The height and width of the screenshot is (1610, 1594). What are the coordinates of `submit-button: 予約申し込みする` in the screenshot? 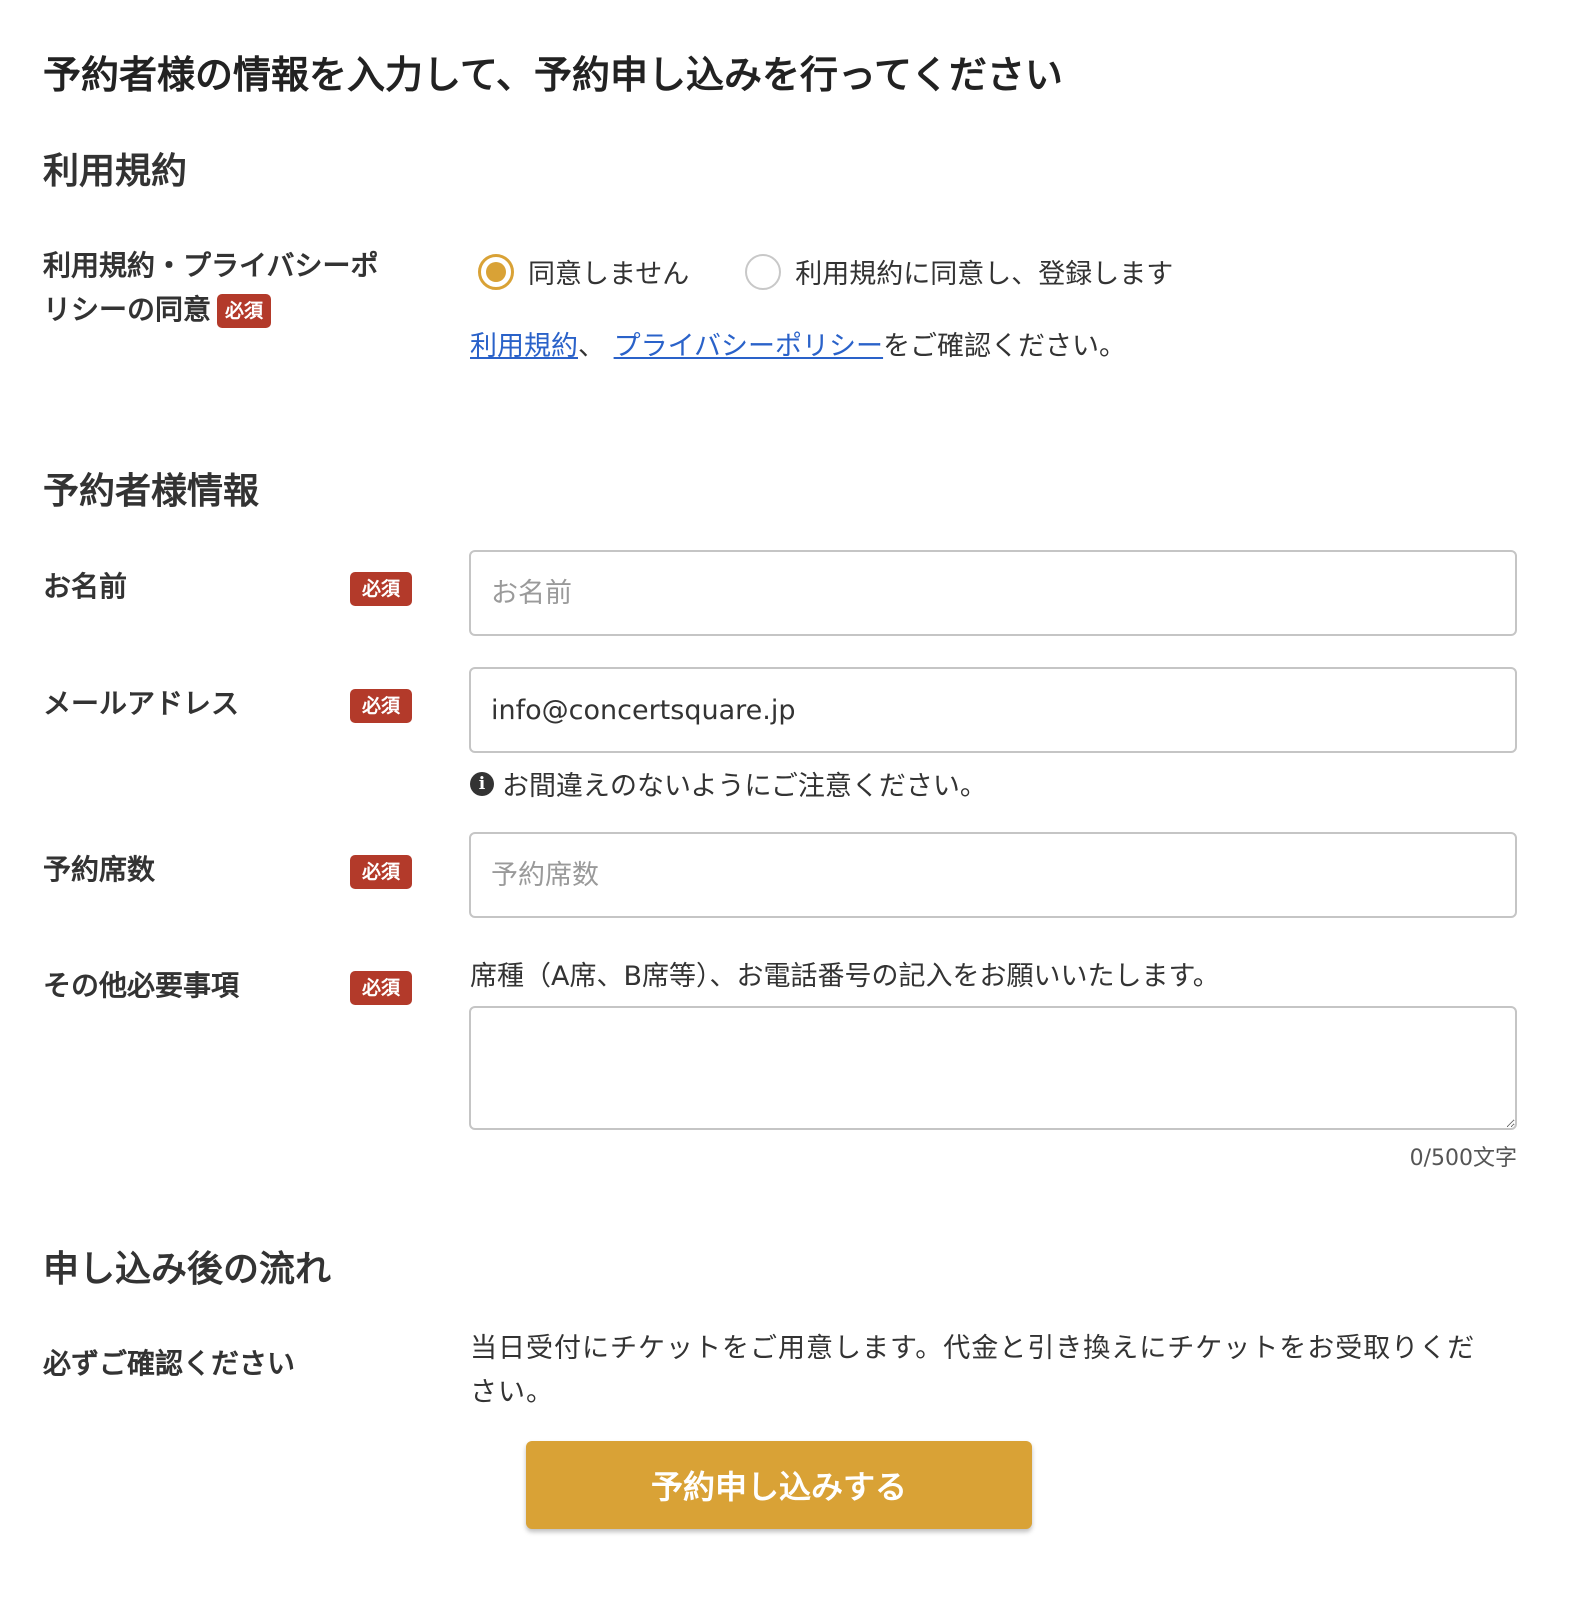 It's located at (779, 1485).